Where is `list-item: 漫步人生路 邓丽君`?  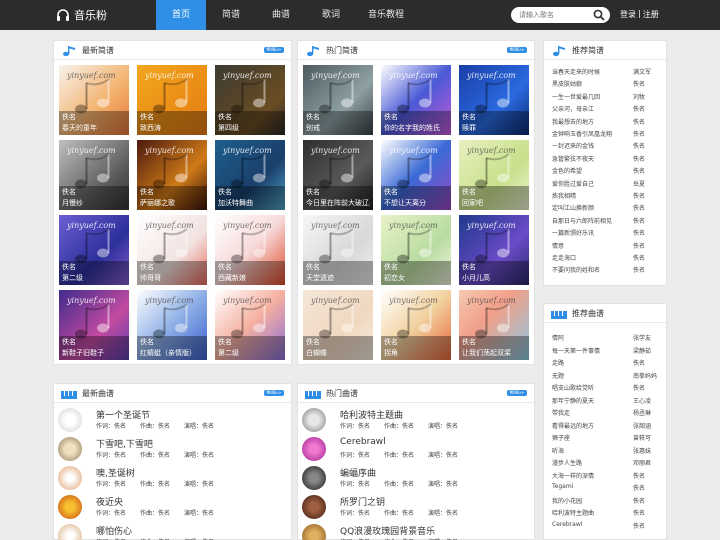 list-item: 漫步人生路 邓丽君 is located at coordinates (608, 462).